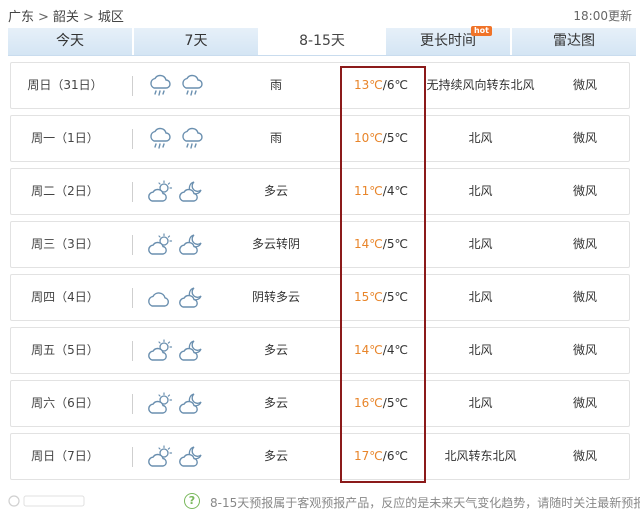  I want to click on tab-today: 今天, so click(71, 41).